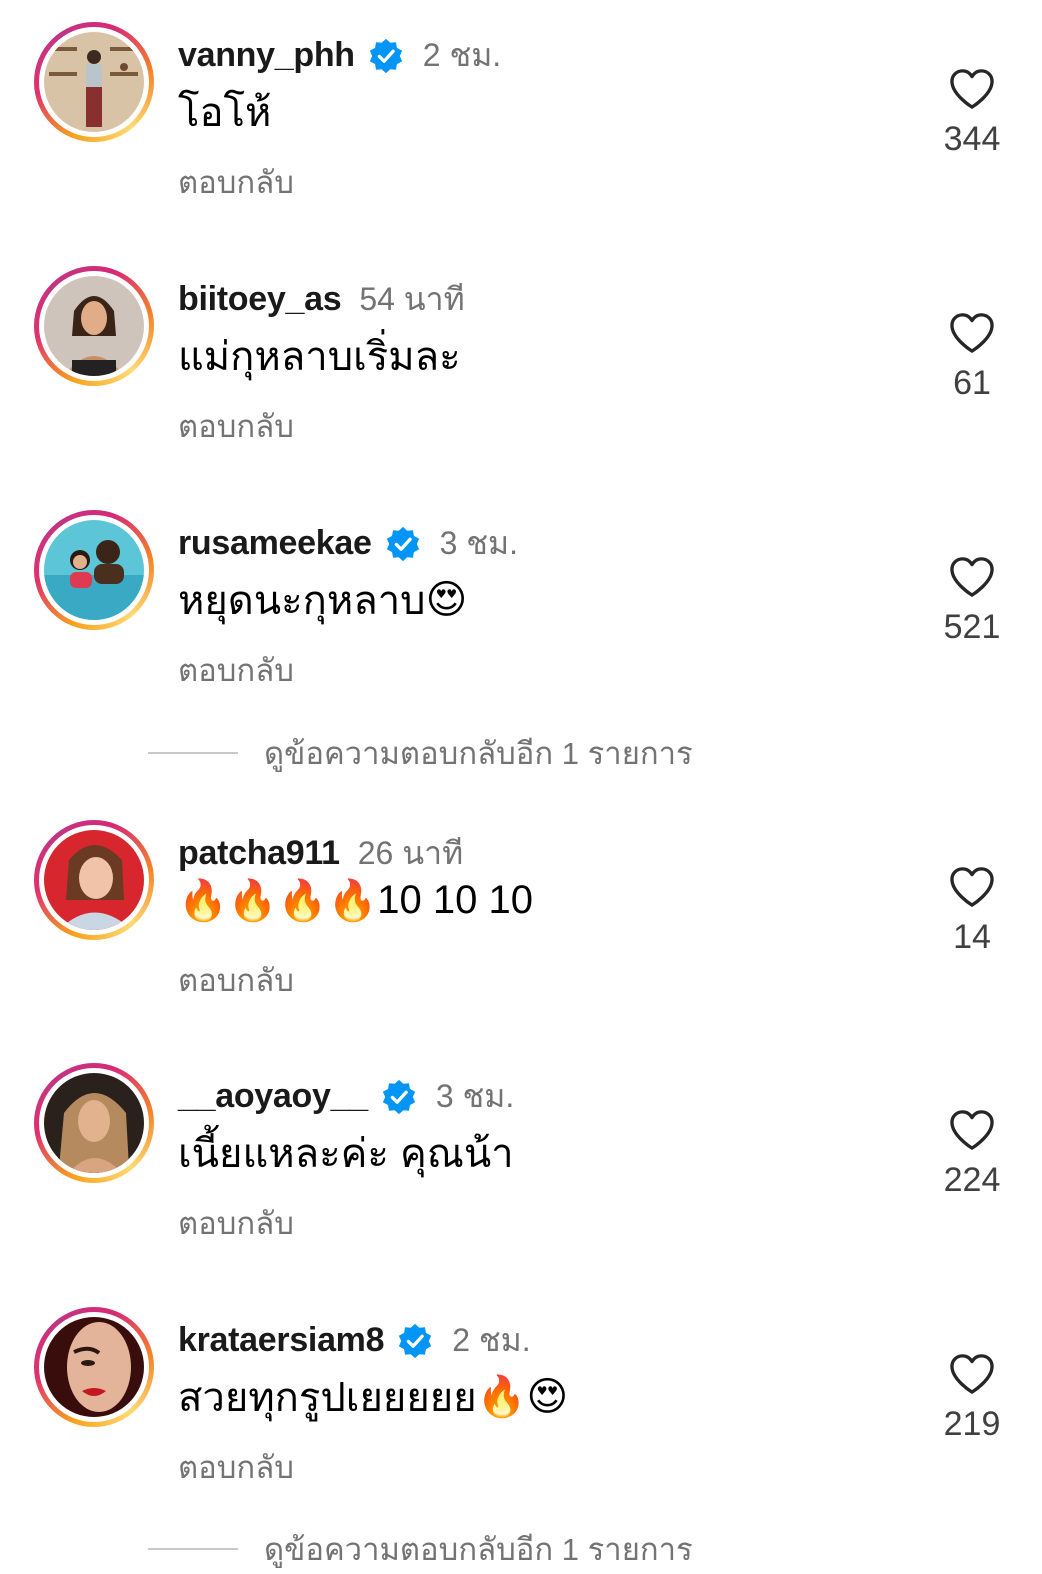 The height and width of the screenshot is (1574, 1042). Describe the element at coordinates (410, 853) in the screenshot. I see `timestamp: 26 นาที` at that location.